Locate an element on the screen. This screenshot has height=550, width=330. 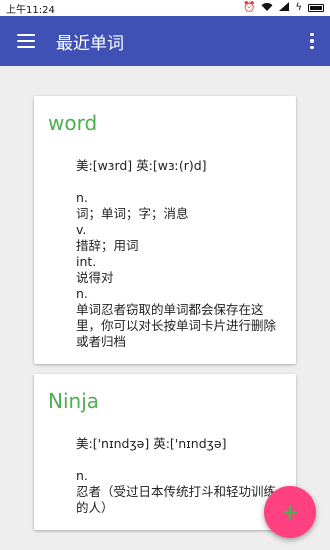
definition-line: 词；单词；字；消息 is located at coordinates (132, 213).